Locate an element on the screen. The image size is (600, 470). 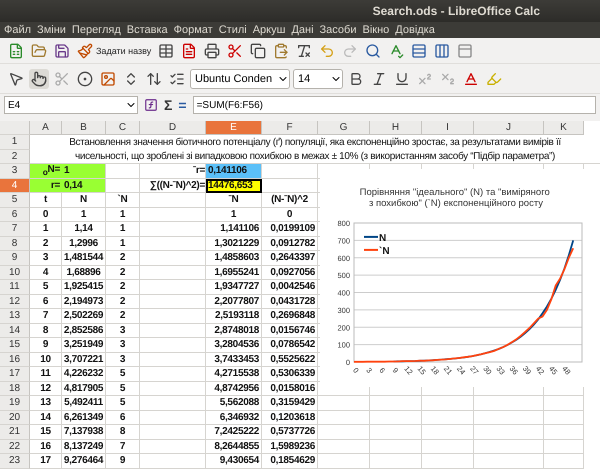
table-cell: 12 is located at coordinates (46, 389).